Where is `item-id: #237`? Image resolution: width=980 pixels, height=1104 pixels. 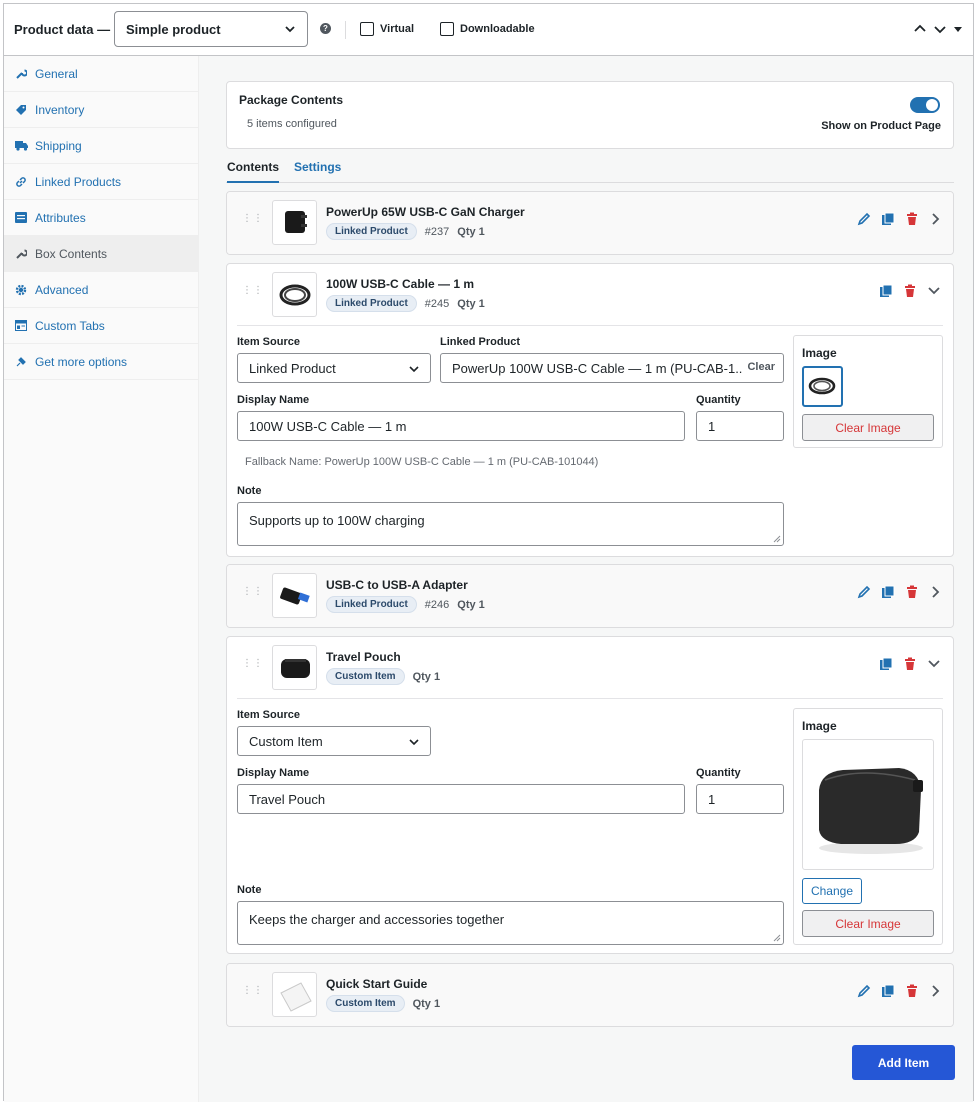
item-id: #237 is located at coordinates (437, 231).